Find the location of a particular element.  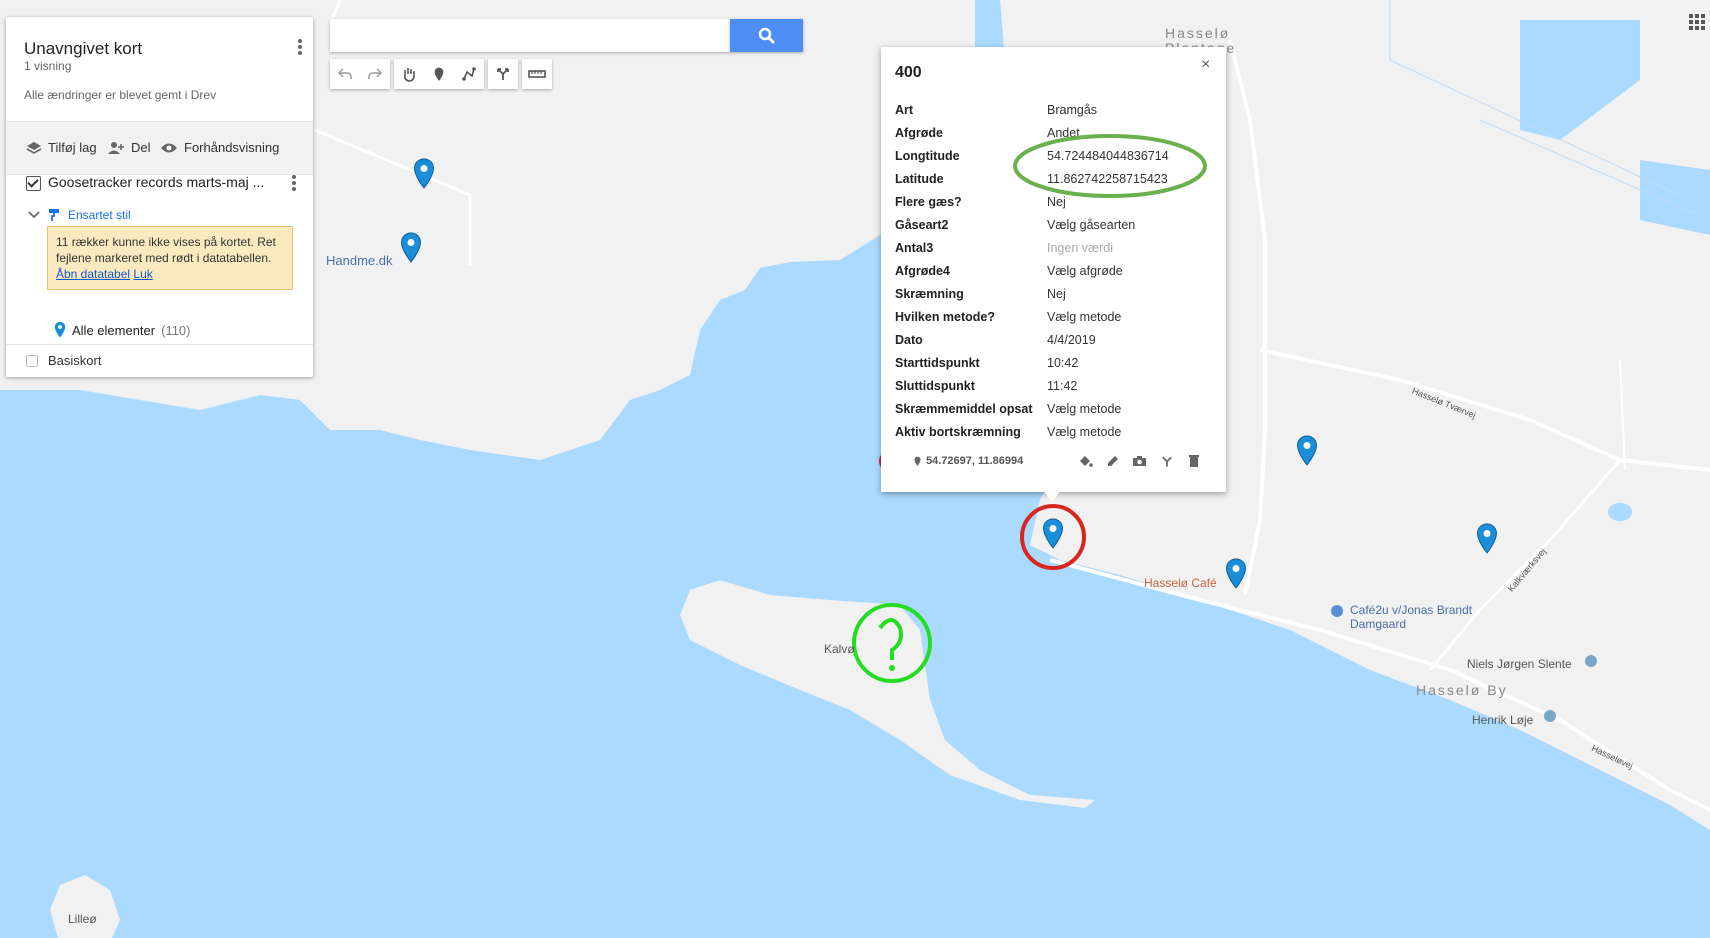

basemap-row: Basiskort is located at coordinates (63, 360).